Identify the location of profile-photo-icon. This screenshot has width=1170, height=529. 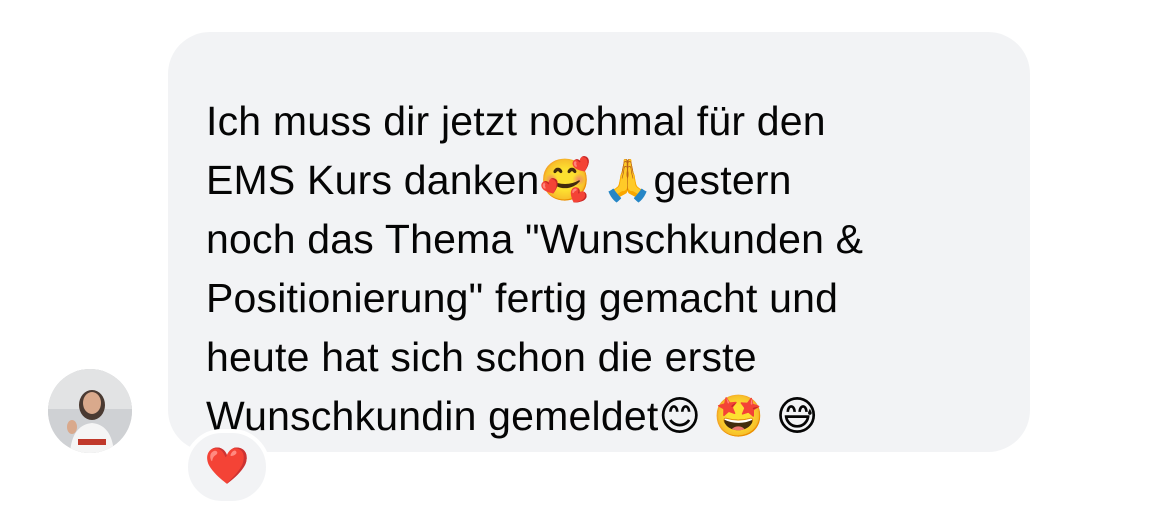
(90, 411).